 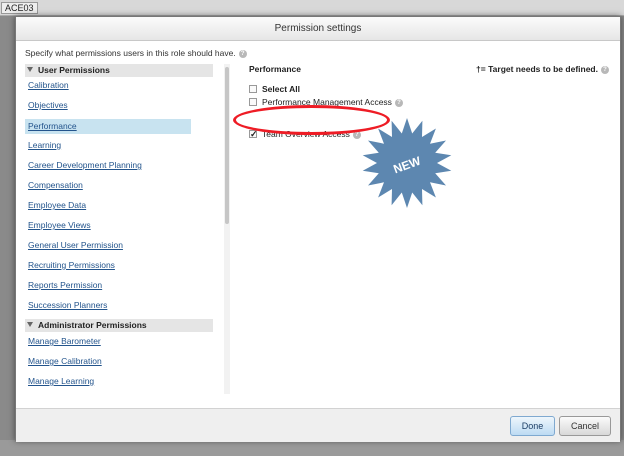 What do you see at coordinates (58, 225) in the screenshot?
I see `sidebar-item-employee-views: Employee Views` at bounding box center [58, 225].